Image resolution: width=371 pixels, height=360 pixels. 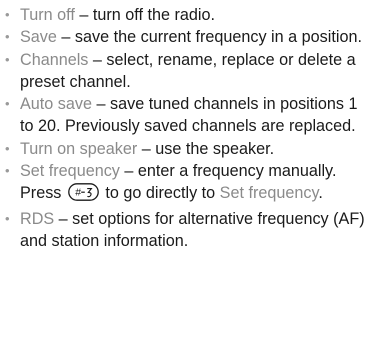 What do you see at coordinates (79, 148) in the screenshot?
I see `option-term: Turn on speaker` at bounding box center [79, 148].